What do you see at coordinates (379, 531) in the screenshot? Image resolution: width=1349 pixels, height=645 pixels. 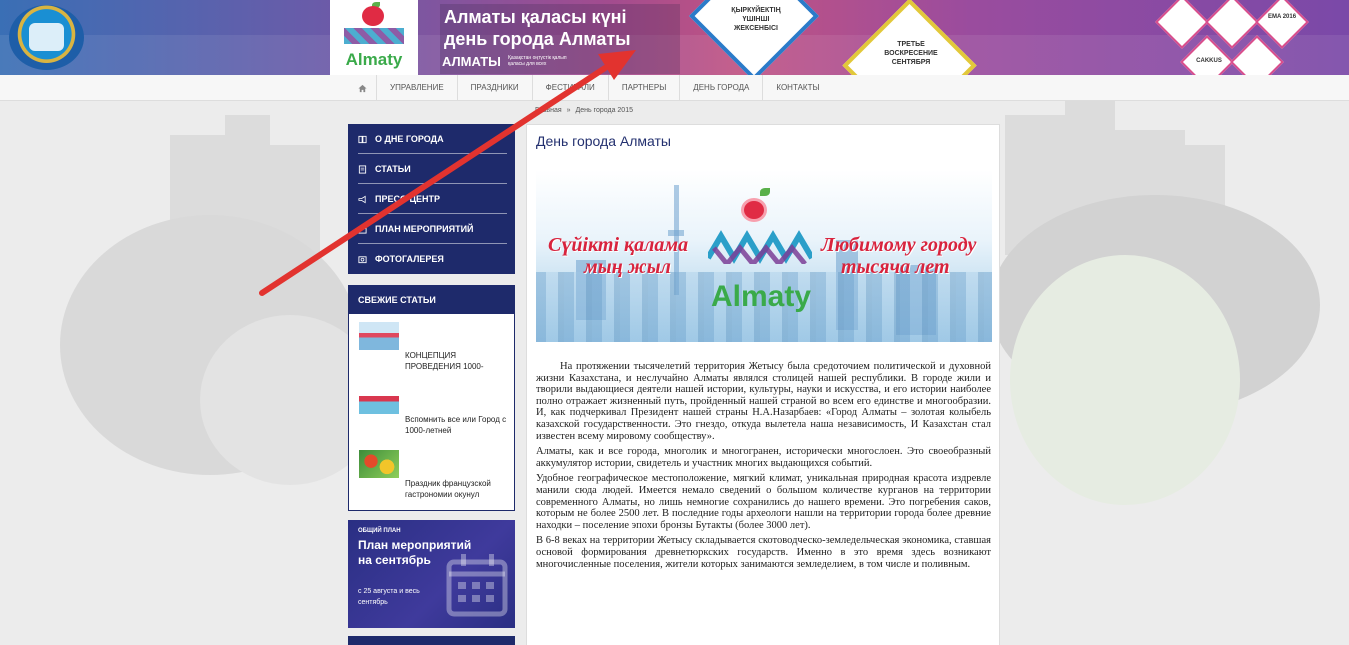 I see `plan-kicker: ОБЩИЙ ПЛАН` at bounding box center [379, 531].